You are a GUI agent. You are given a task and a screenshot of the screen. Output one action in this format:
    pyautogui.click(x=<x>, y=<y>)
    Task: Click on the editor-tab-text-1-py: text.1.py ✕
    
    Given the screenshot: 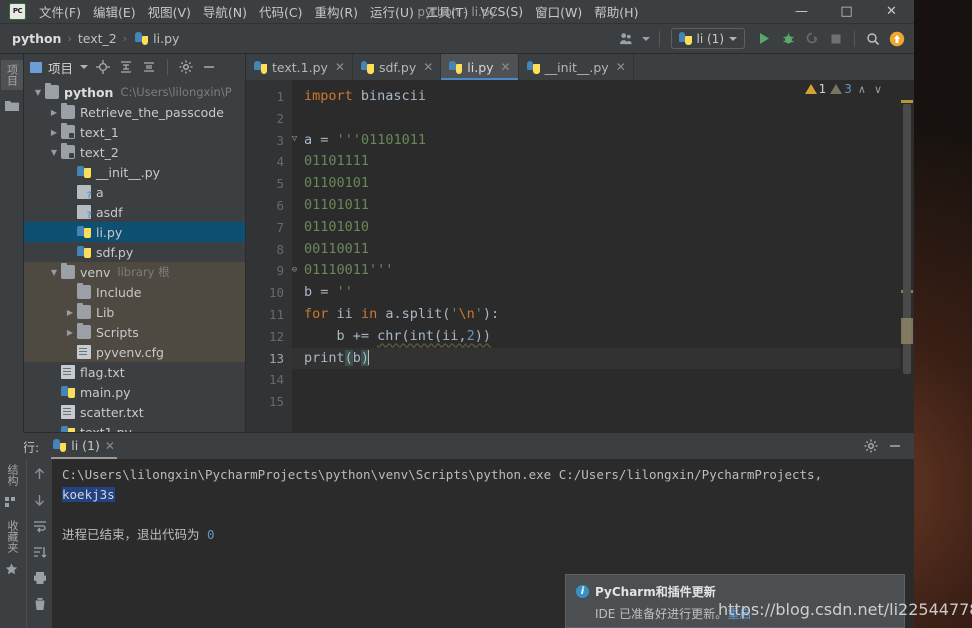 What is the action you would take?
    pyautogui.click(x=299, y=67)
    